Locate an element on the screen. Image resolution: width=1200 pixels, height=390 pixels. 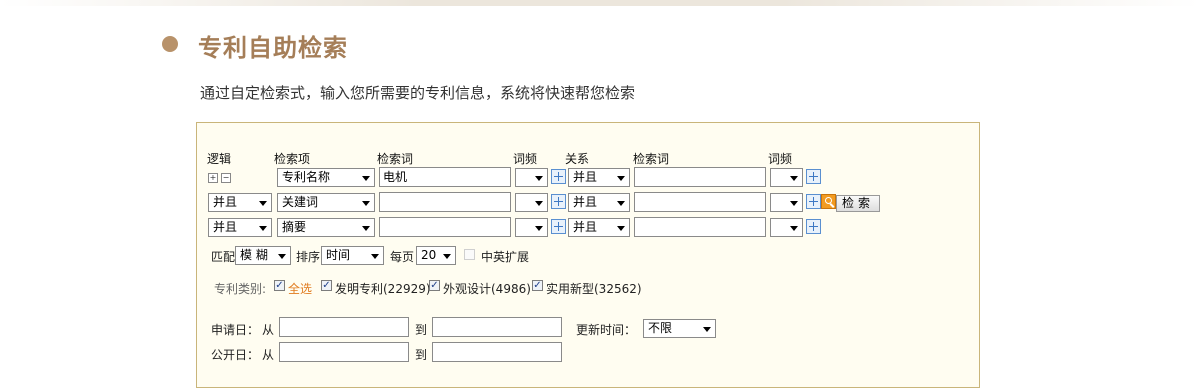
header-freq: 词频 is located at coordinates (525, 159).